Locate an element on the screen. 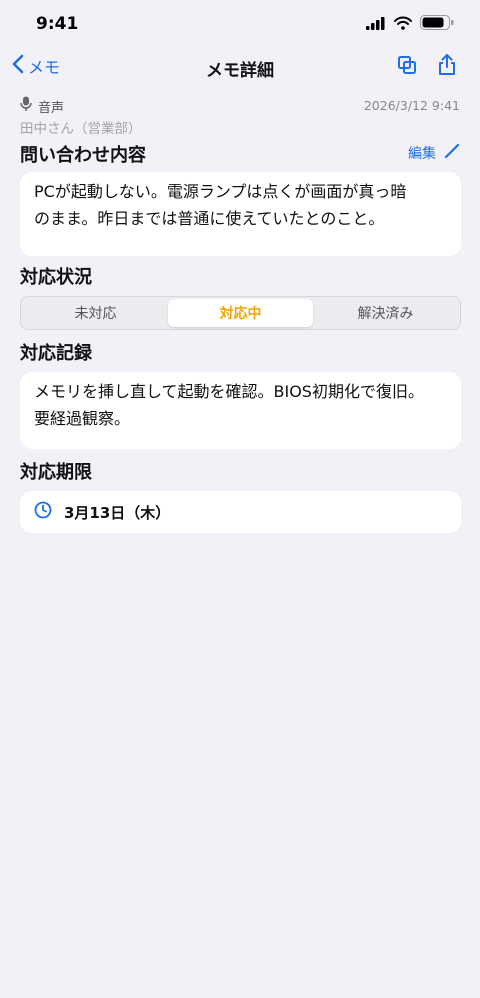 The height and width of the screenshot is (998, 480). source-type: 音声 is located at coordinates (42, 106).